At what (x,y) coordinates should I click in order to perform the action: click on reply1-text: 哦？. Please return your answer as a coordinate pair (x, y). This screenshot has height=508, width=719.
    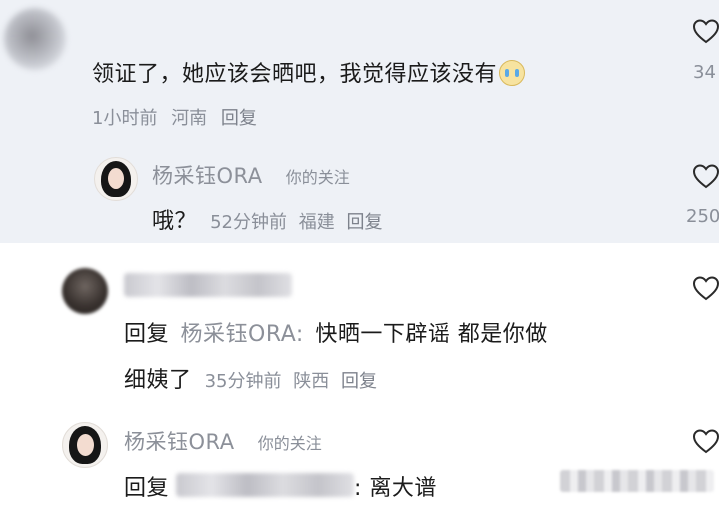
    Looking at the image, I should click on (175, 221).